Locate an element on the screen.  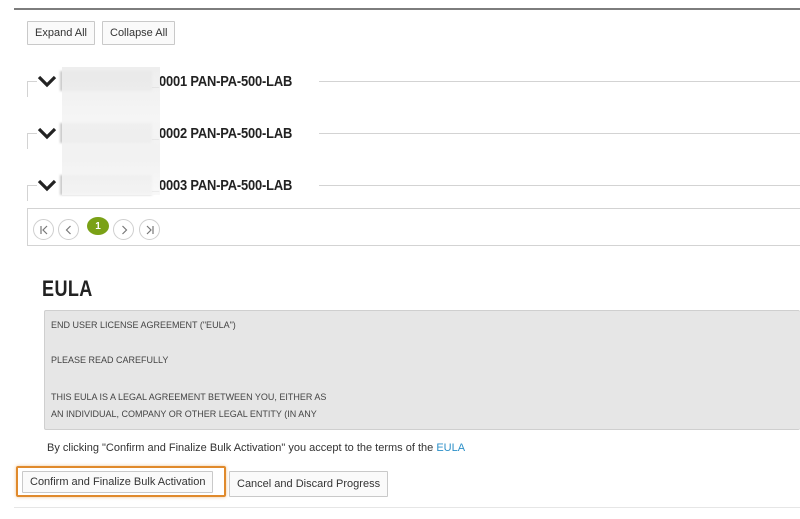
eula-heading: EULA is located at coordinates (67, 288).